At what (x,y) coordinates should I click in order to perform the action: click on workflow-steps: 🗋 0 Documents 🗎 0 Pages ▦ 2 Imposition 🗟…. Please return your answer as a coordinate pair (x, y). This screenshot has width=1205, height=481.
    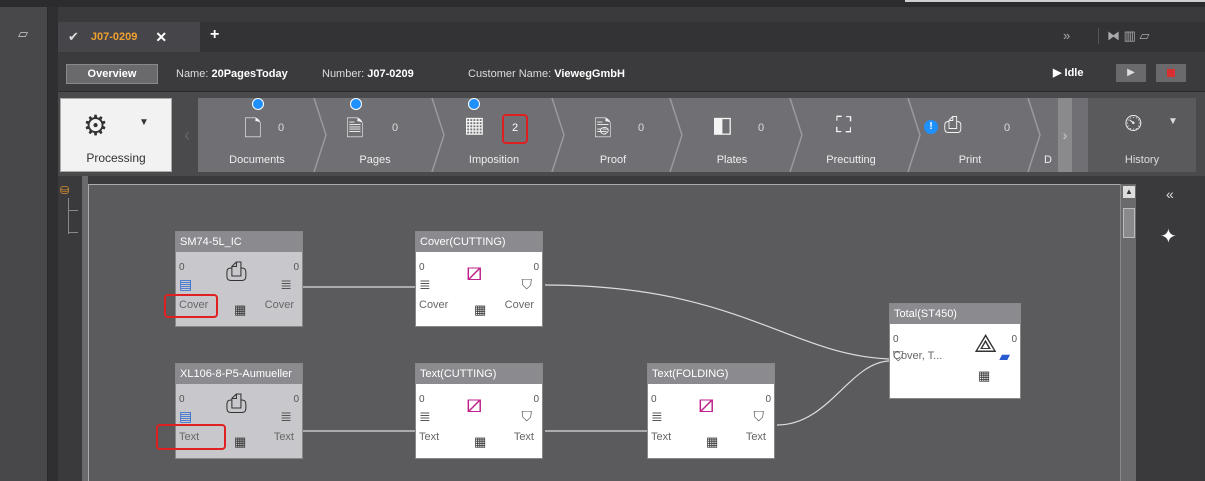
    Looking at the image, I should click on (643, 135).